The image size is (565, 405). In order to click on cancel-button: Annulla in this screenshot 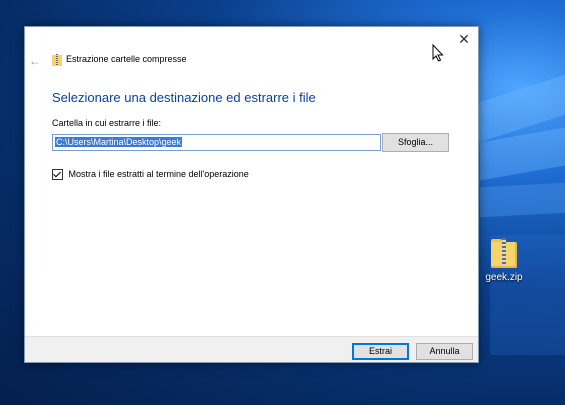, I will do `click(444, 351)`.